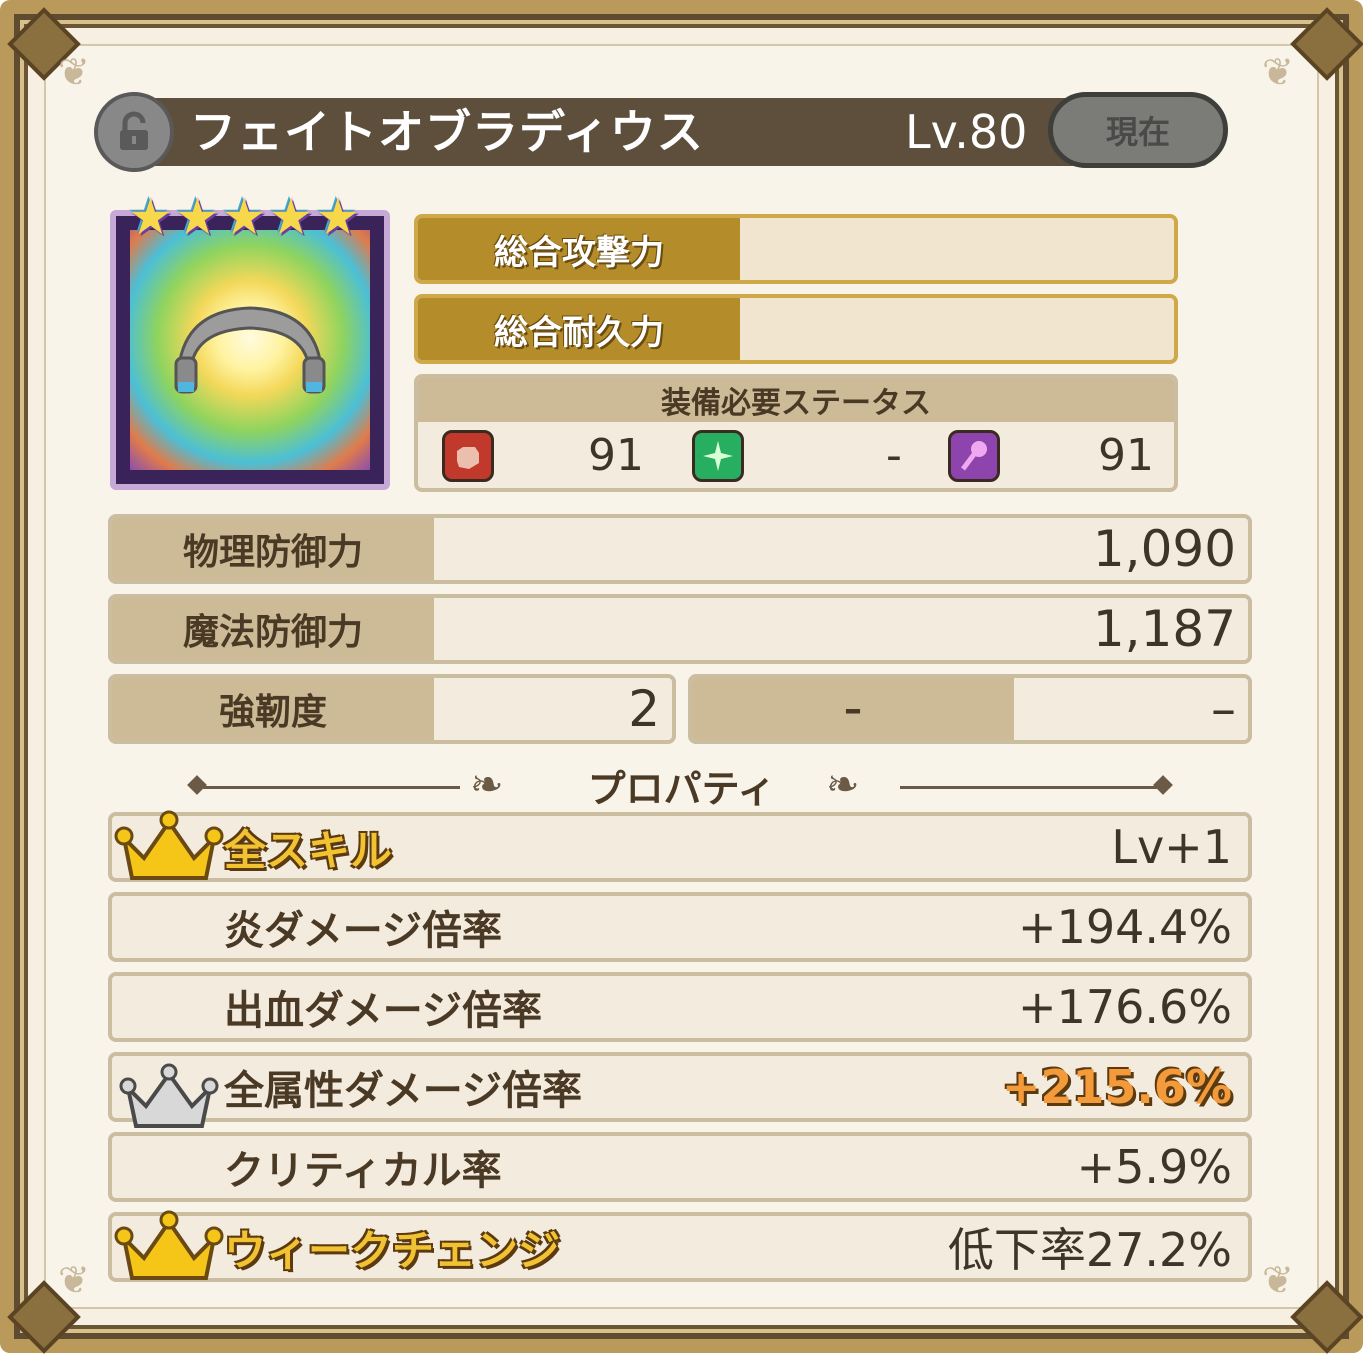  Describe the element at coordinates (680, 846) in the screenshot. I see `property-row: 全スキル Lv+1` at that location.